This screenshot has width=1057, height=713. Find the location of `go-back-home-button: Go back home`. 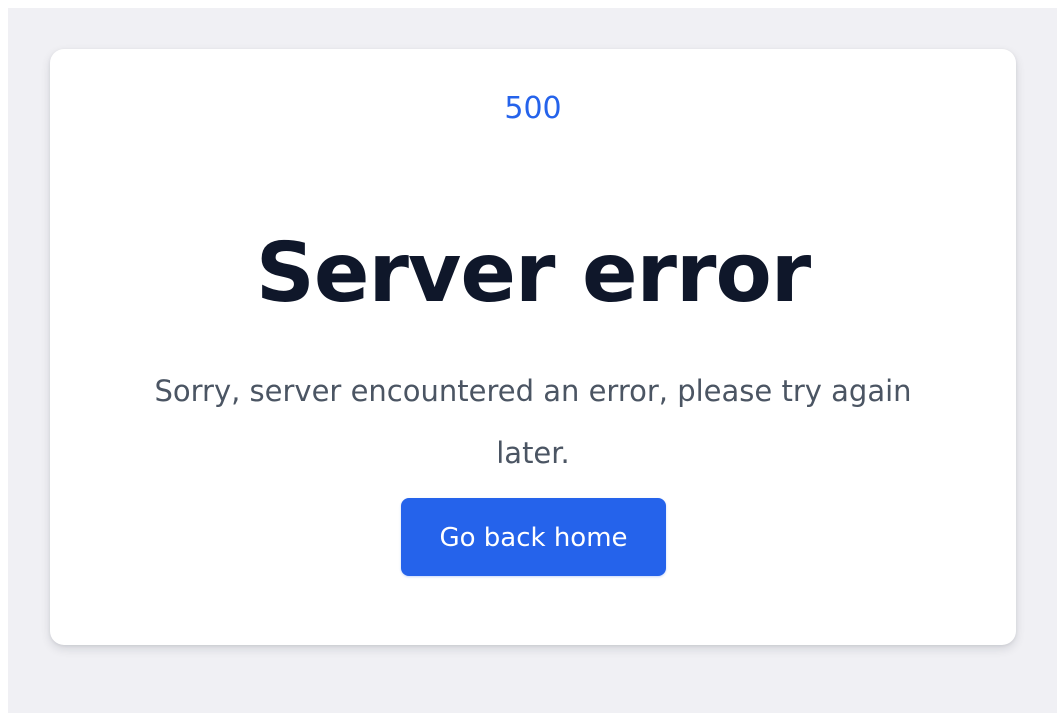

go-back-home-button: Go back home is located at coordinates (533, 537).